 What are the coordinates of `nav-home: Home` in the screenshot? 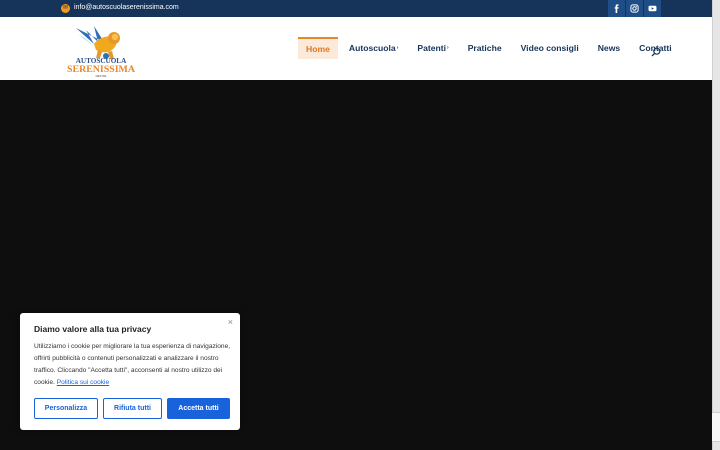 It's located at (318, 48).